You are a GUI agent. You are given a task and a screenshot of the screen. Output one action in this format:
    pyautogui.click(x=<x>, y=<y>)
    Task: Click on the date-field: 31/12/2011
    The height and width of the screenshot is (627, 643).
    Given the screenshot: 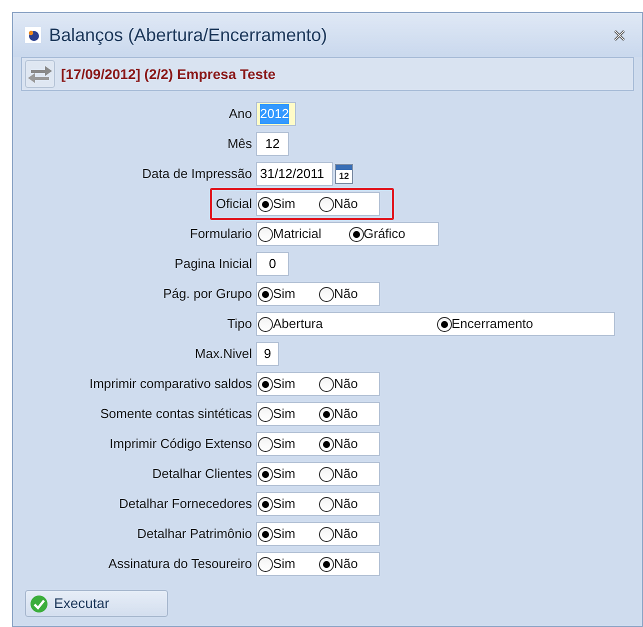 What is the action you would take?
    pyautogui.click(x=294, y=174)
    